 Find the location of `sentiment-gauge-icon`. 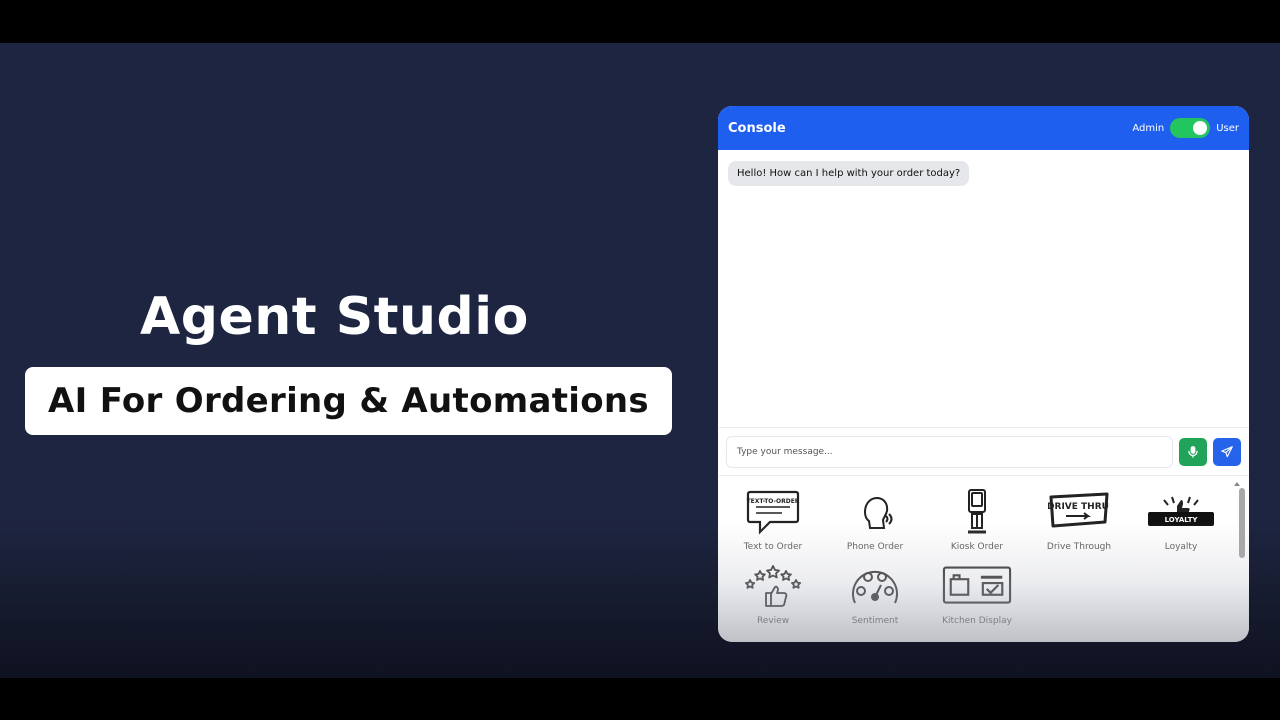

sentiment-gauge-icon is located at coordinates (875, 586).